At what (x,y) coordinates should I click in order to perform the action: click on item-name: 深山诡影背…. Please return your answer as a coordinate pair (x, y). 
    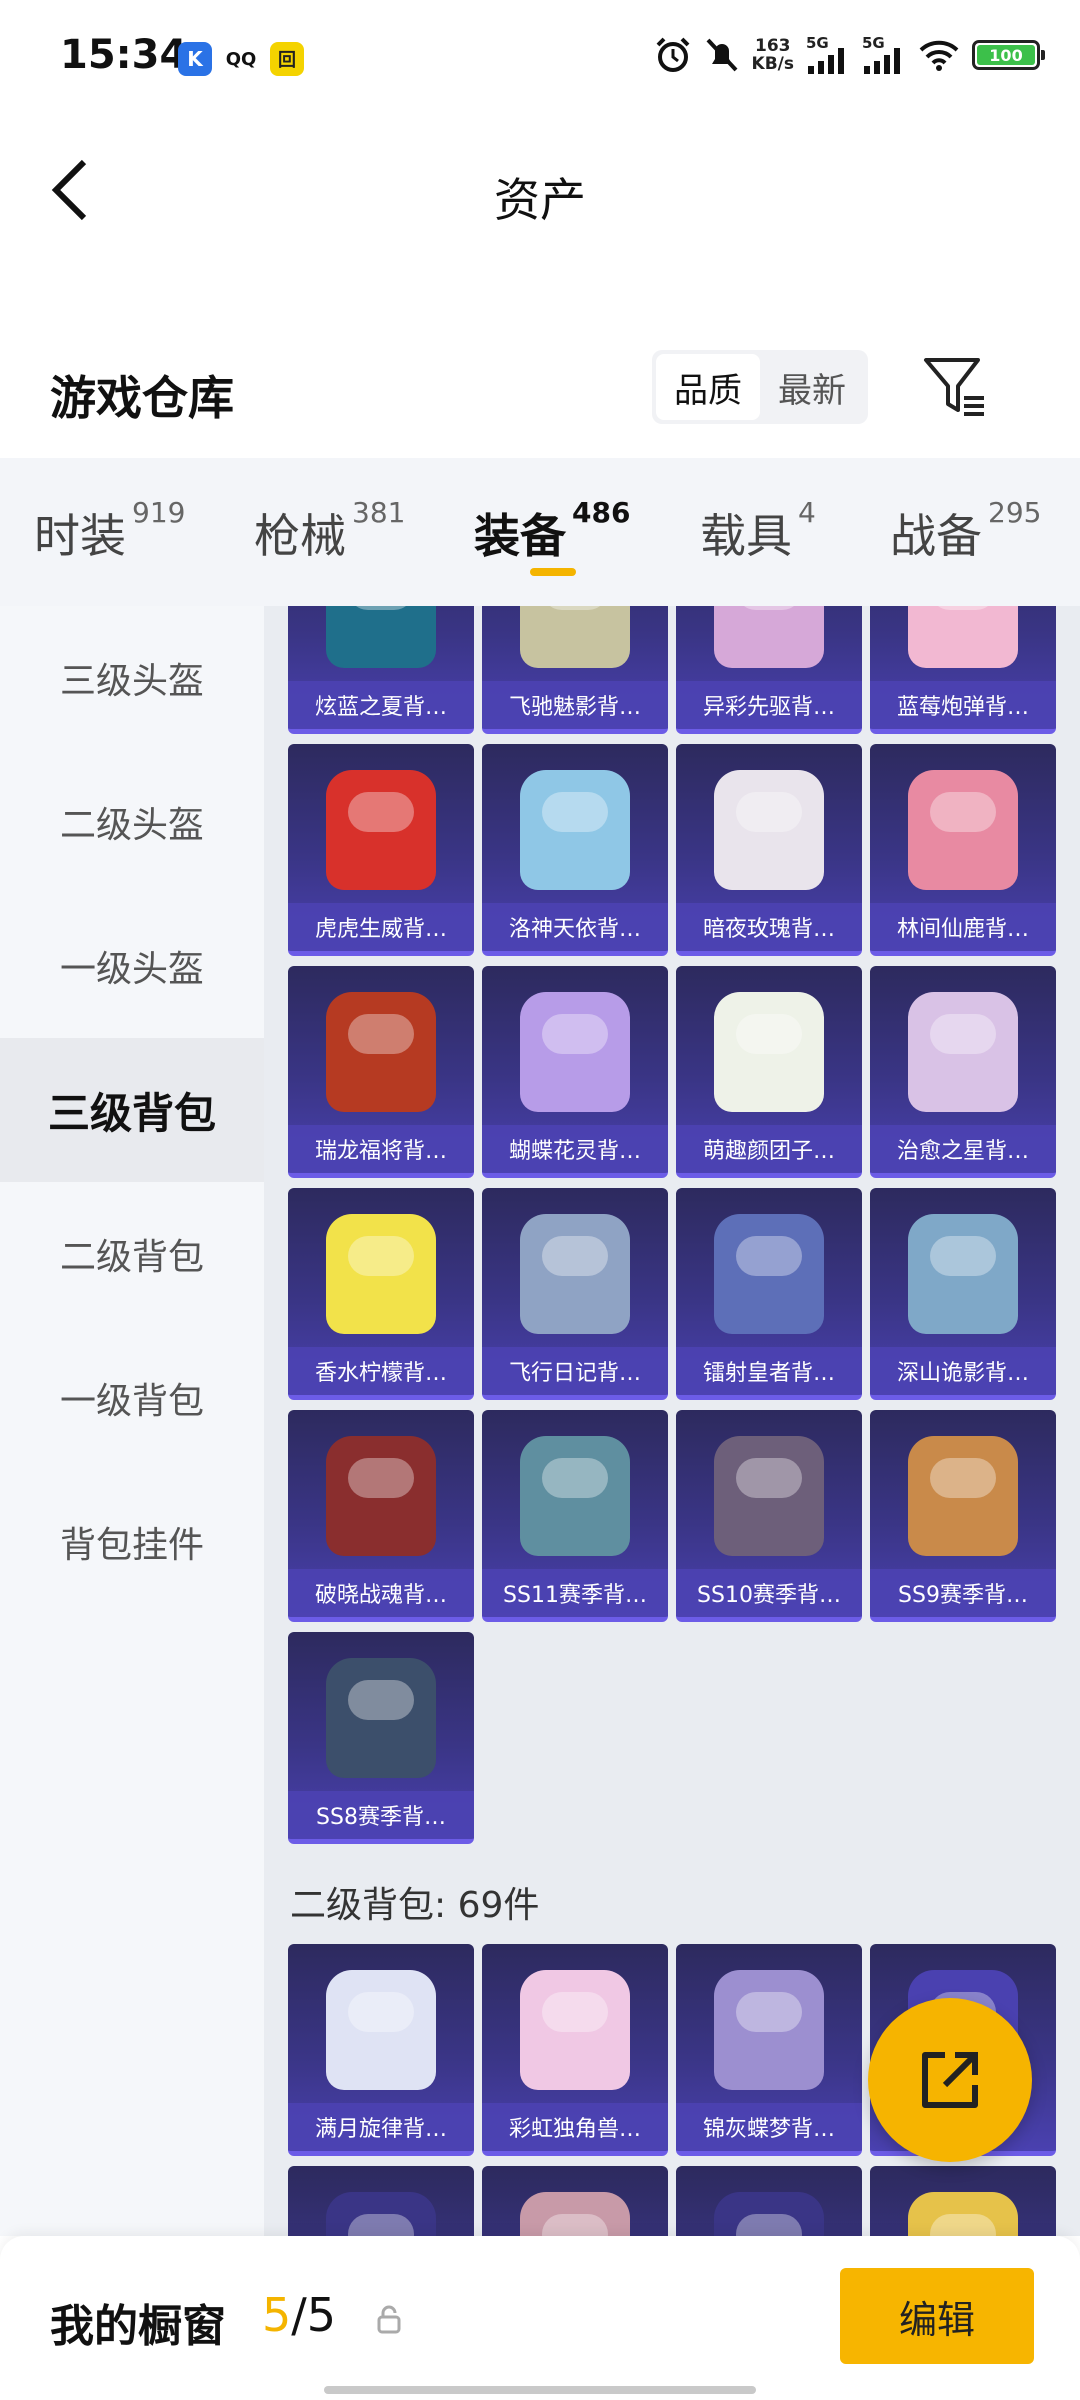
    Looking at the image, I should click on (963, 1371).